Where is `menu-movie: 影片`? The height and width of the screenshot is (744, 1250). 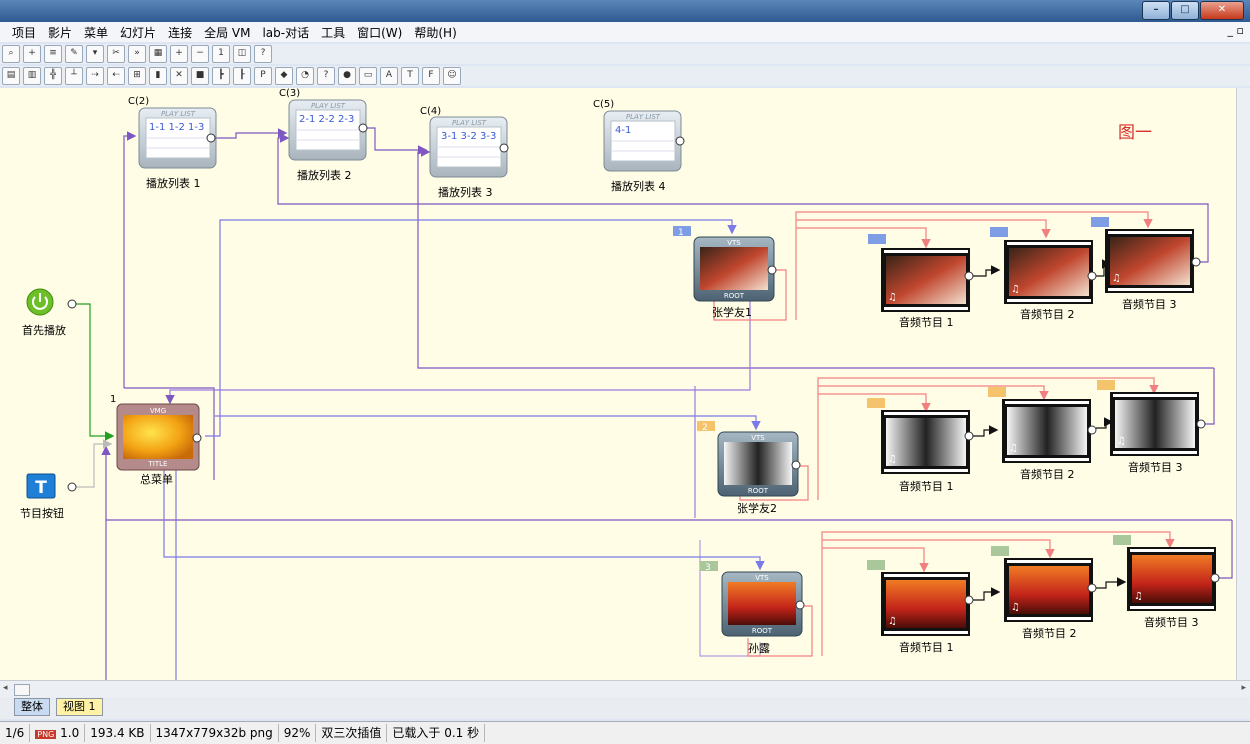
menu-movie: 影片 is located at coordinates (60, 32).